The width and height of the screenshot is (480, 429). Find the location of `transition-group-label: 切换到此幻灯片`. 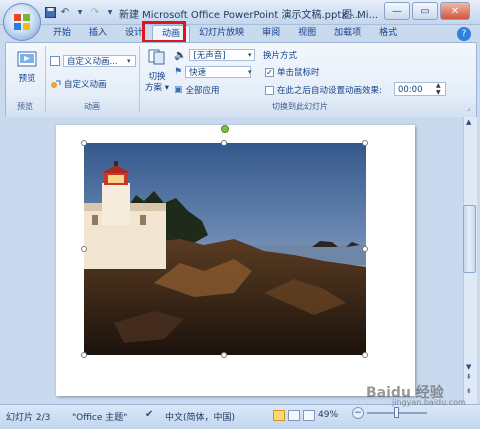

transition-group-label: 切换到此幻灯片 is located at coordinates (300, 106).